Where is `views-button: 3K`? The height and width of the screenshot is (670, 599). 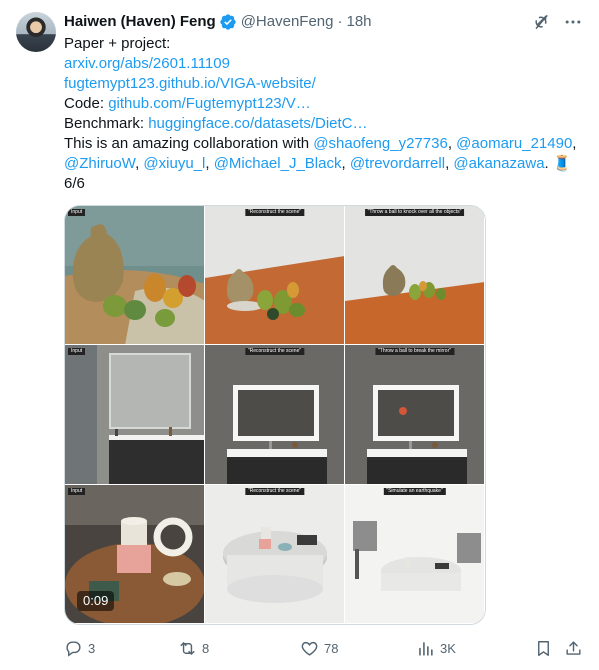 views-button: 3K is located at coordinates (436, 648).